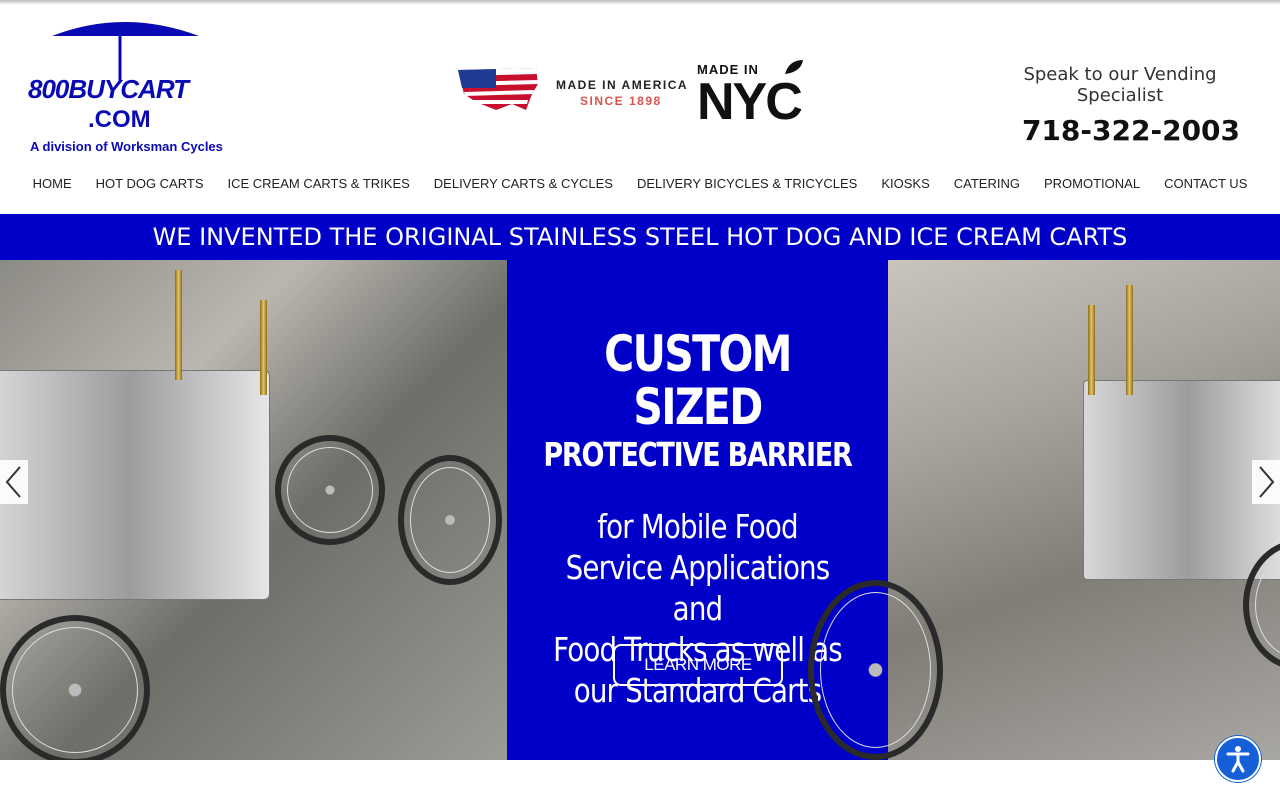 The width and height of the screenshot is (1280, 800). I want to click on learn-more-button: LEARN MORE, so click(698, 665).